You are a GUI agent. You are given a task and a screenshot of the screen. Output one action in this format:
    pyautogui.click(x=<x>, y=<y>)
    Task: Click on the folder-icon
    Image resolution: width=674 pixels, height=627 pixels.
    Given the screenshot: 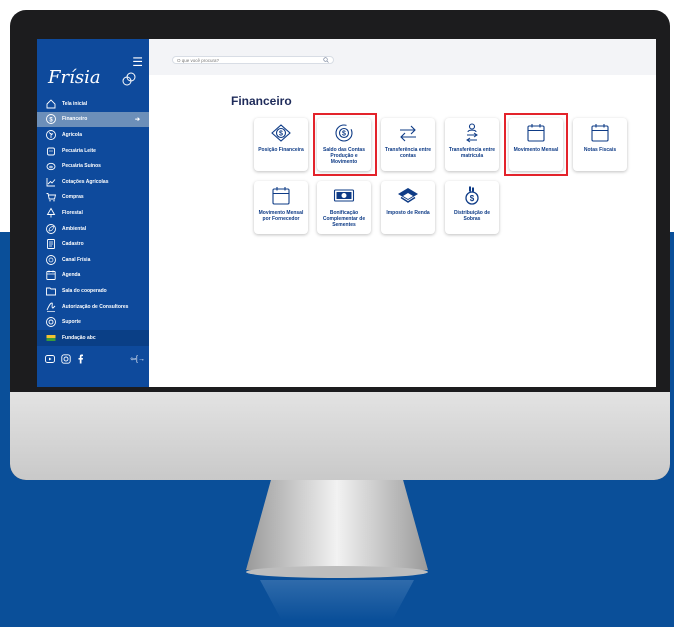 What is the action you would take?
    pyautogui.click(x=51, y=291)
    